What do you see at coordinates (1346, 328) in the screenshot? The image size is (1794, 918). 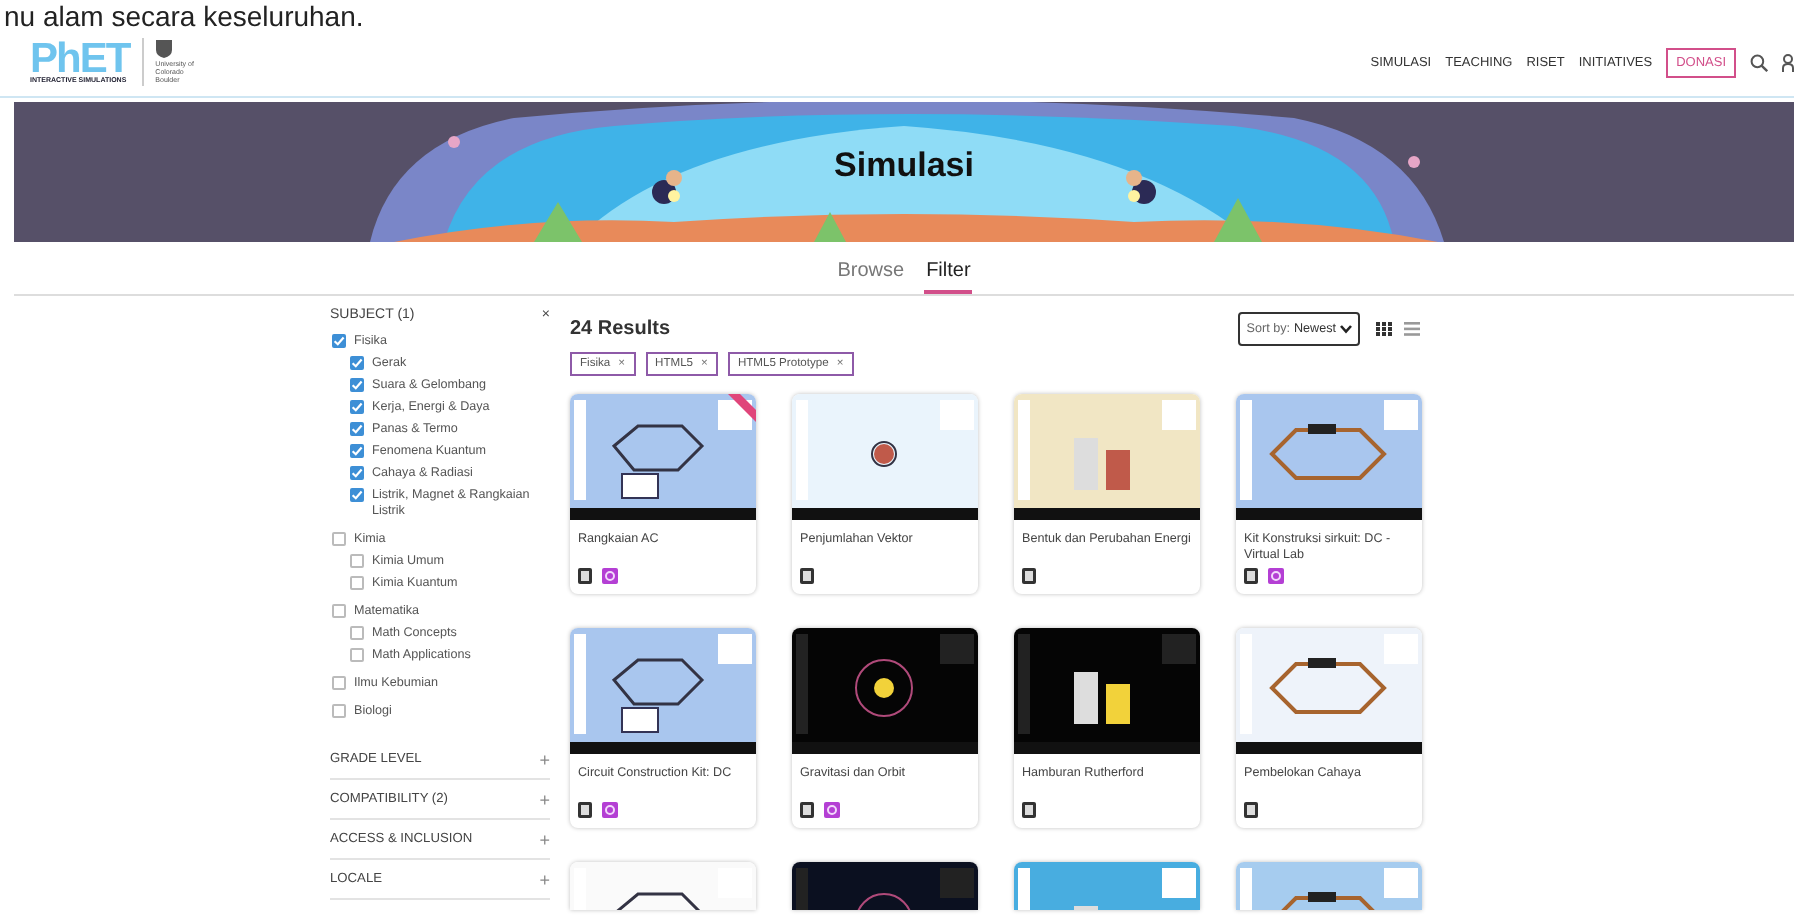 I see `caret-icon` at bounding box center [1346, 328].